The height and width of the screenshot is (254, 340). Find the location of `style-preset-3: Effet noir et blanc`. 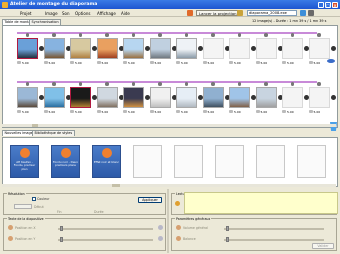

style-preset-3: Effet noir et blanc is located at coordinates (106, 161).